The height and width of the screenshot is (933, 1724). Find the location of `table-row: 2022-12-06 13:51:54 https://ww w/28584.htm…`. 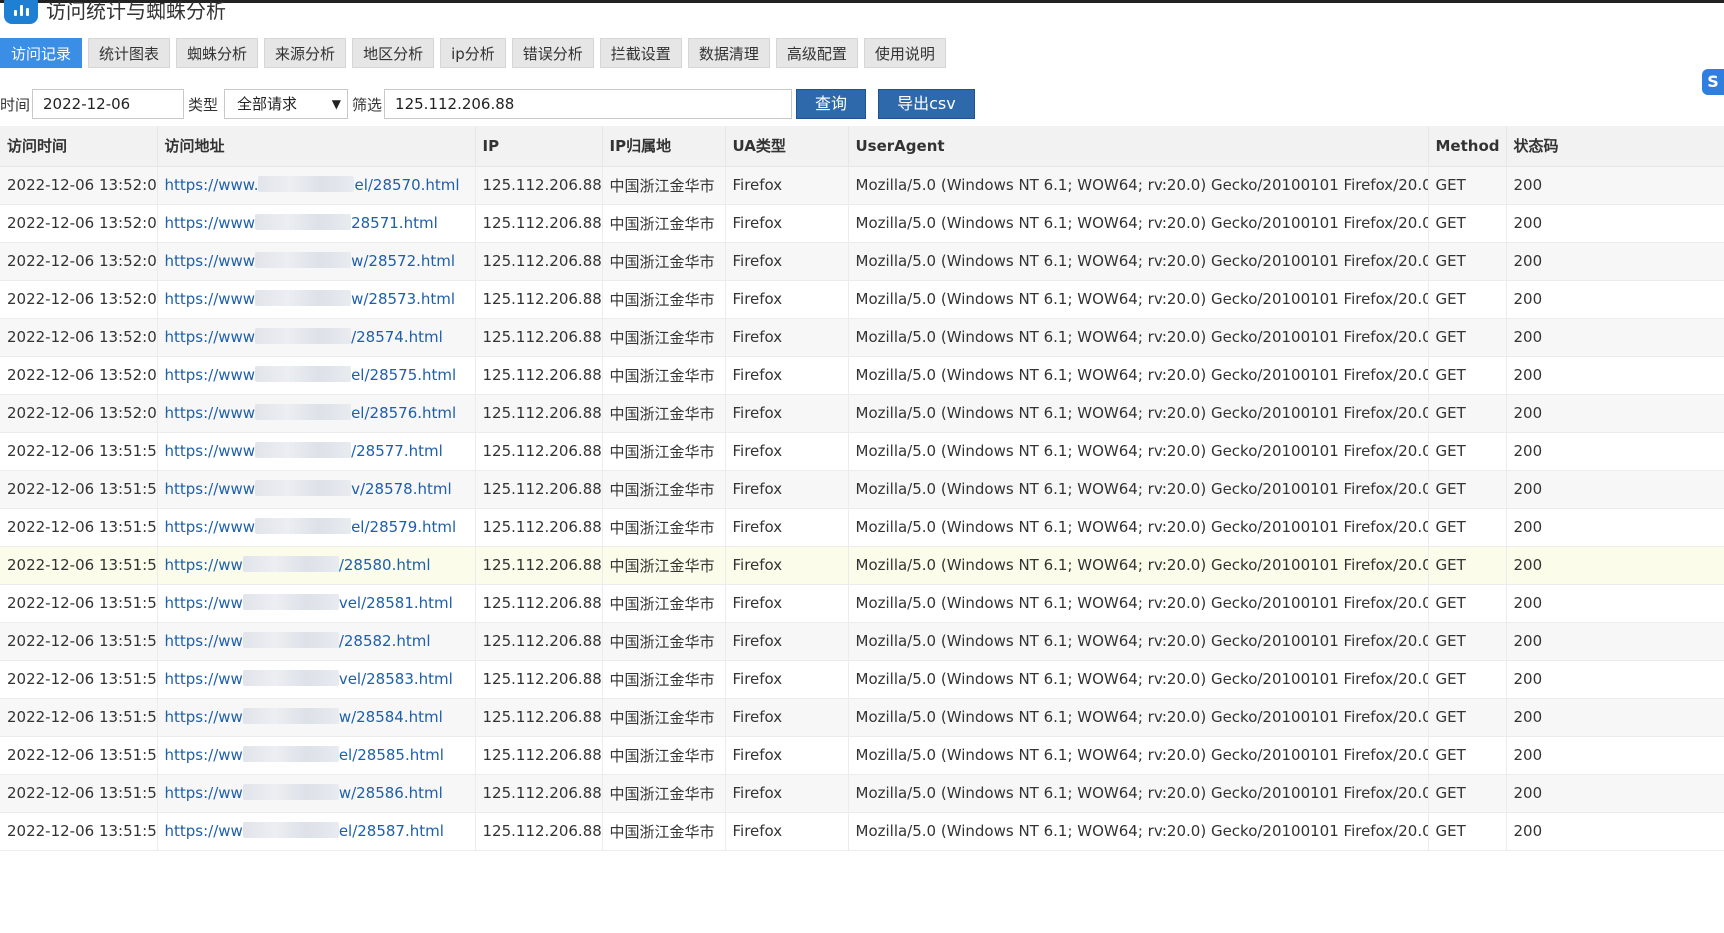

table-row: 2022-12-06 13:51:54 https://ww w/28584.htm… is located at coordinates (862, 717).